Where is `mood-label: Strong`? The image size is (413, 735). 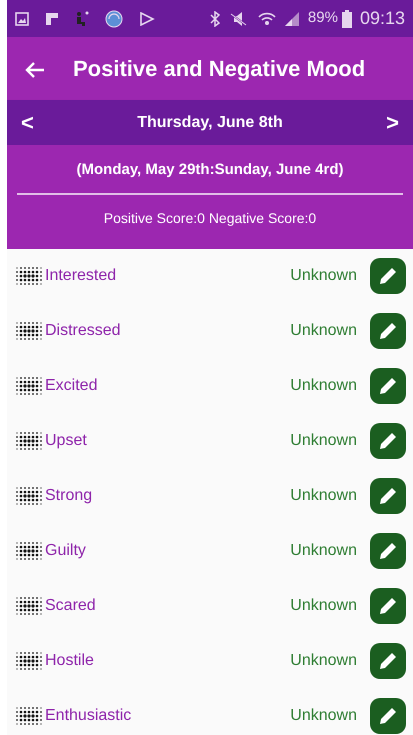
mood-label: Strong is located at coordinates (68, 496).